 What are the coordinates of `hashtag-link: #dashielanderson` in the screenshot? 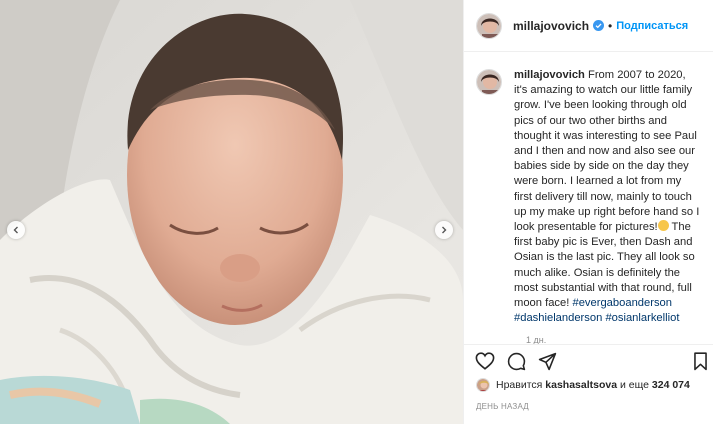 It's located at (558, 318).